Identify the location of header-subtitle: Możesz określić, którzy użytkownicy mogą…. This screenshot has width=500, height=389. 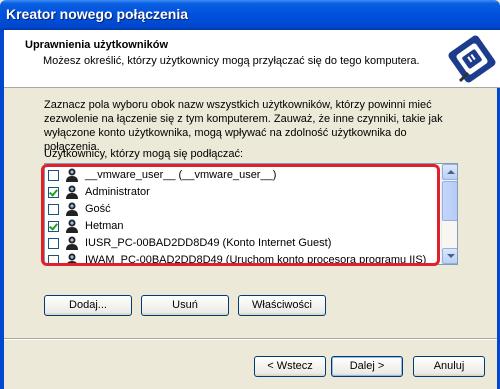
(231, 61).